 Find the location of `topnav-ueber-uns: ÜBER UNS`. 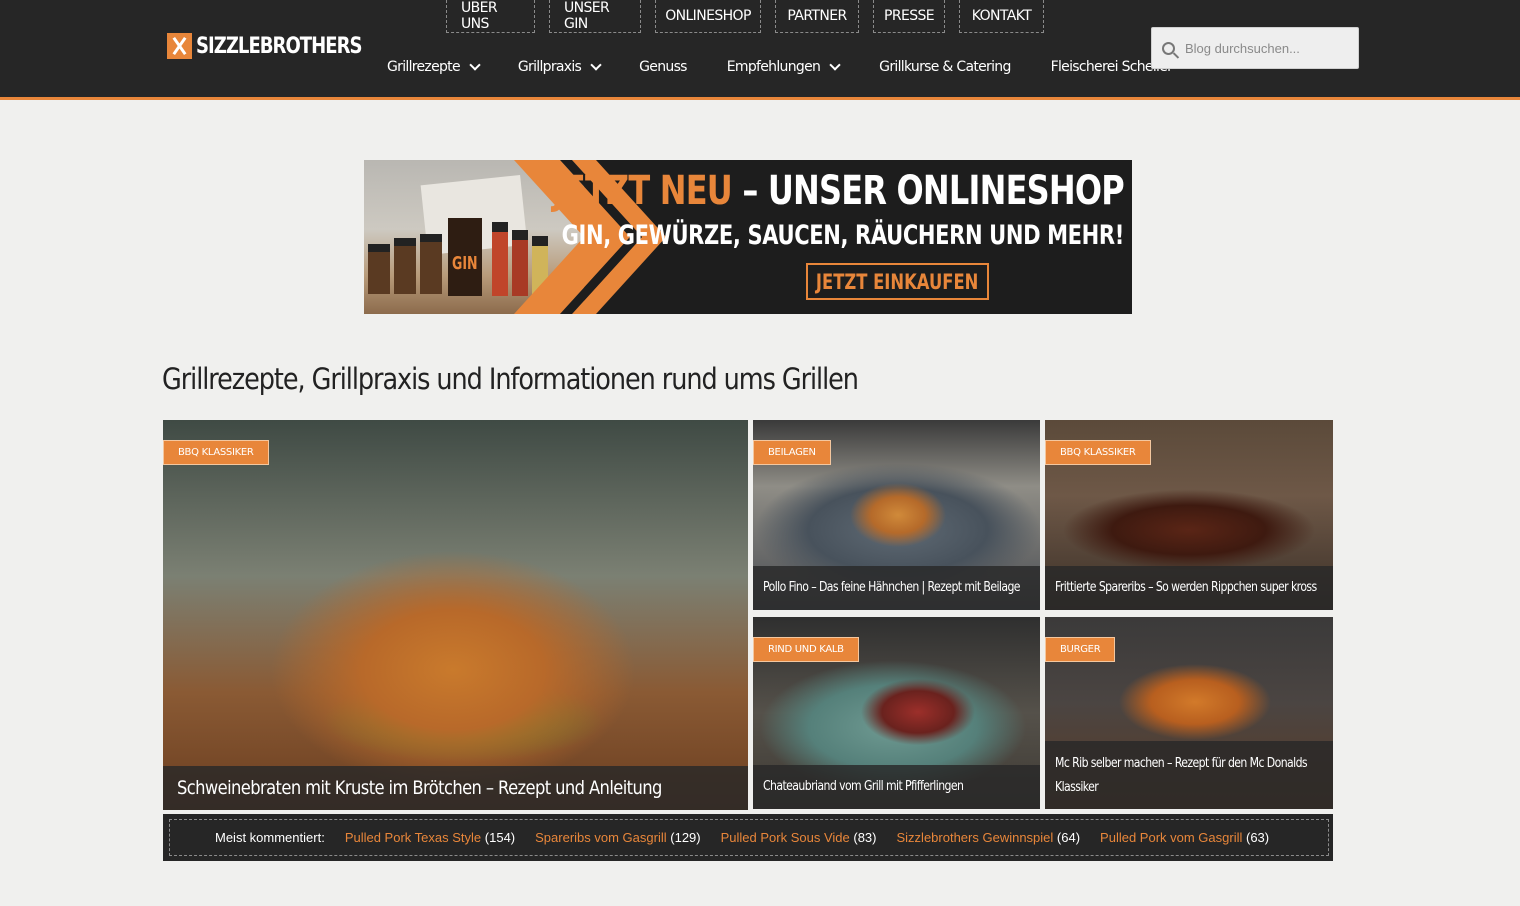

topnav-ueber-uns: ÜBER UNS is located at coordinates (490, 16).